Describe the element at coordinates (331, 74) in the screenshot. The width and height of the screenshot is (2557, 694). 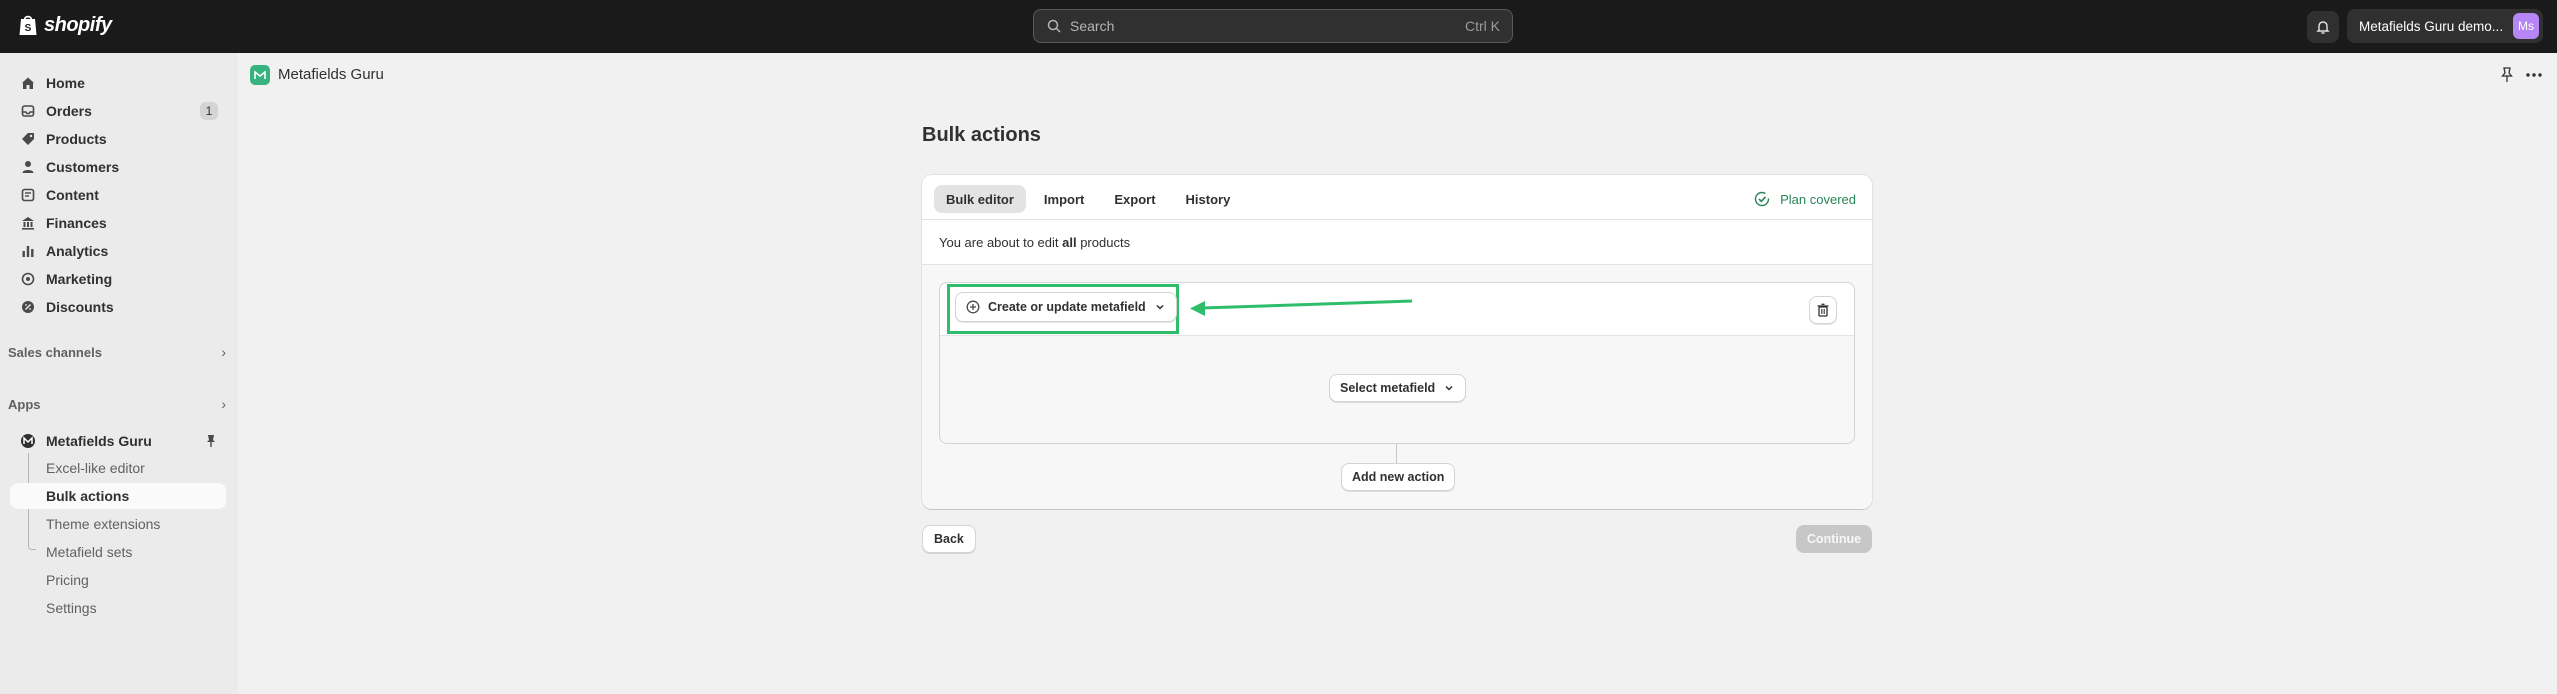
I see `app-title: Metafields Guru` at that location.